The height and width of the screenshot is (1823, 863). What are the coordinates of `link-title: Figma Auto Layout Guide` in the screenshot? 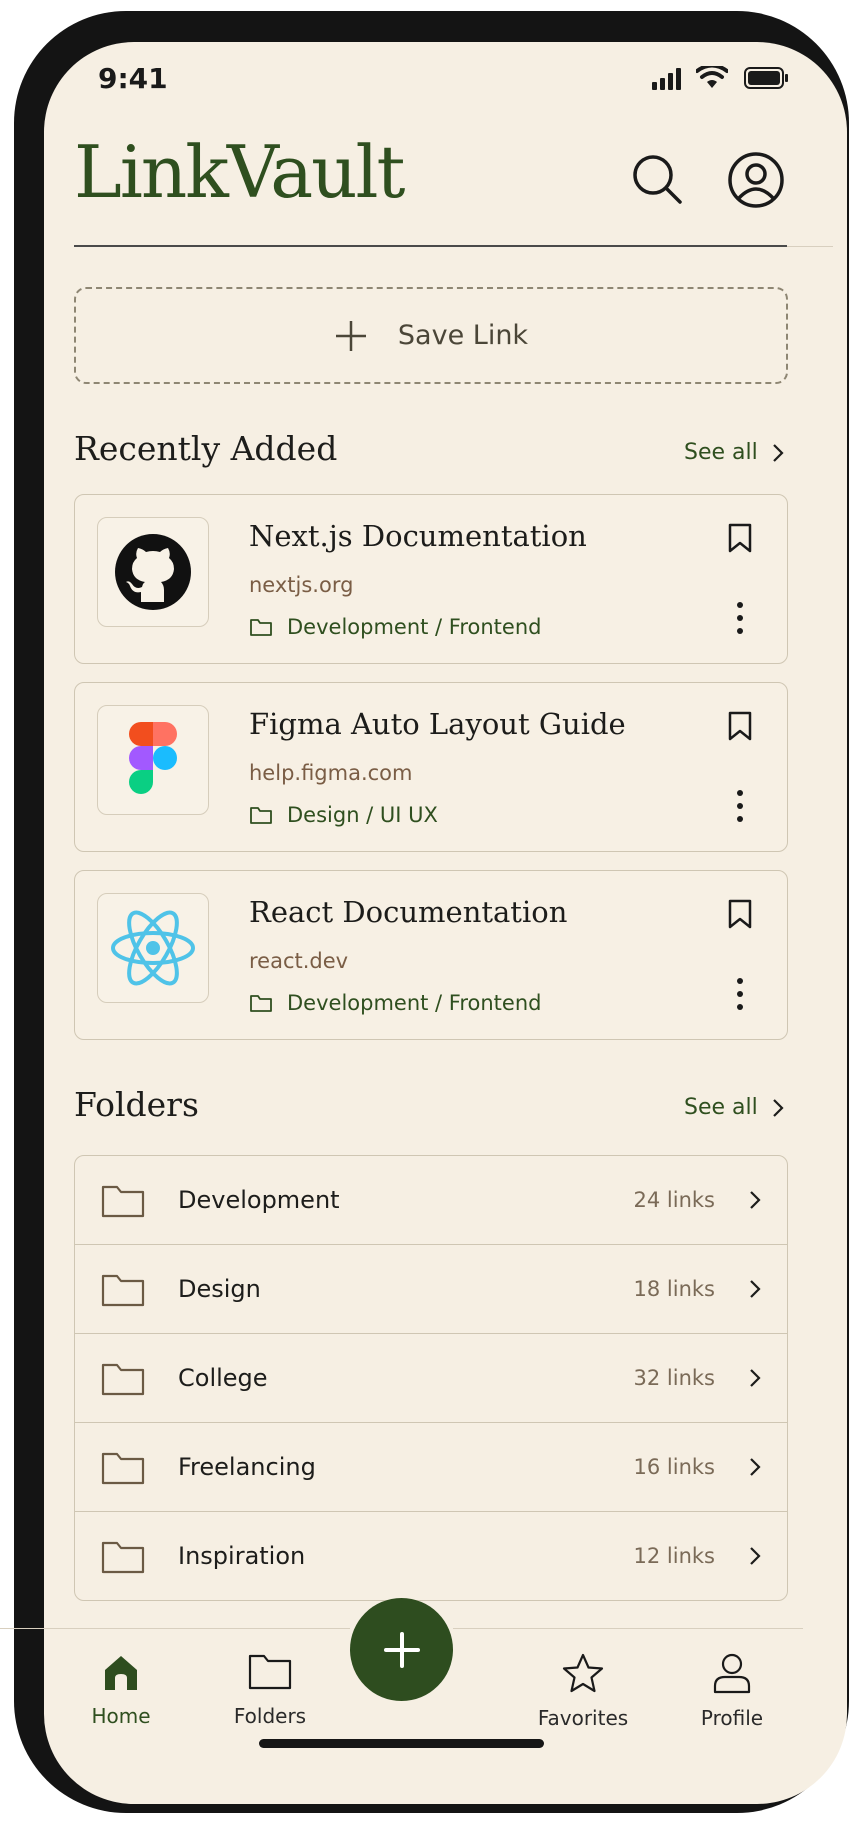 It's located at (437, 724).